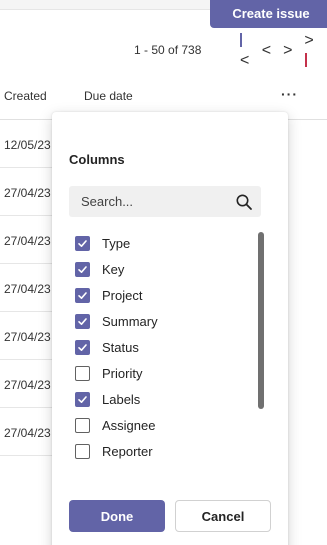 Image resolution: width=327 pixels, height=545 pixels. Describe the element at coordinates (130, 321) in the screenshot. I see `column-option-label: Summary` at that location.